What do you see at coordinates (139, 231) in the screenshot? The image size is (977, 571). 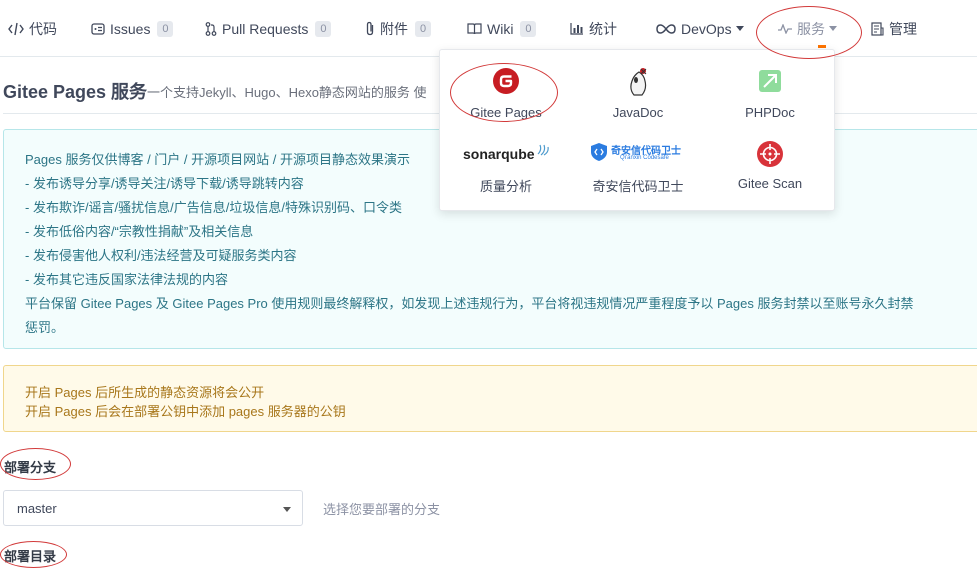 I see `notice-line: - 发布低俗内容/“宗教性捐献”及相关信息` at bounding box center [139, 231].